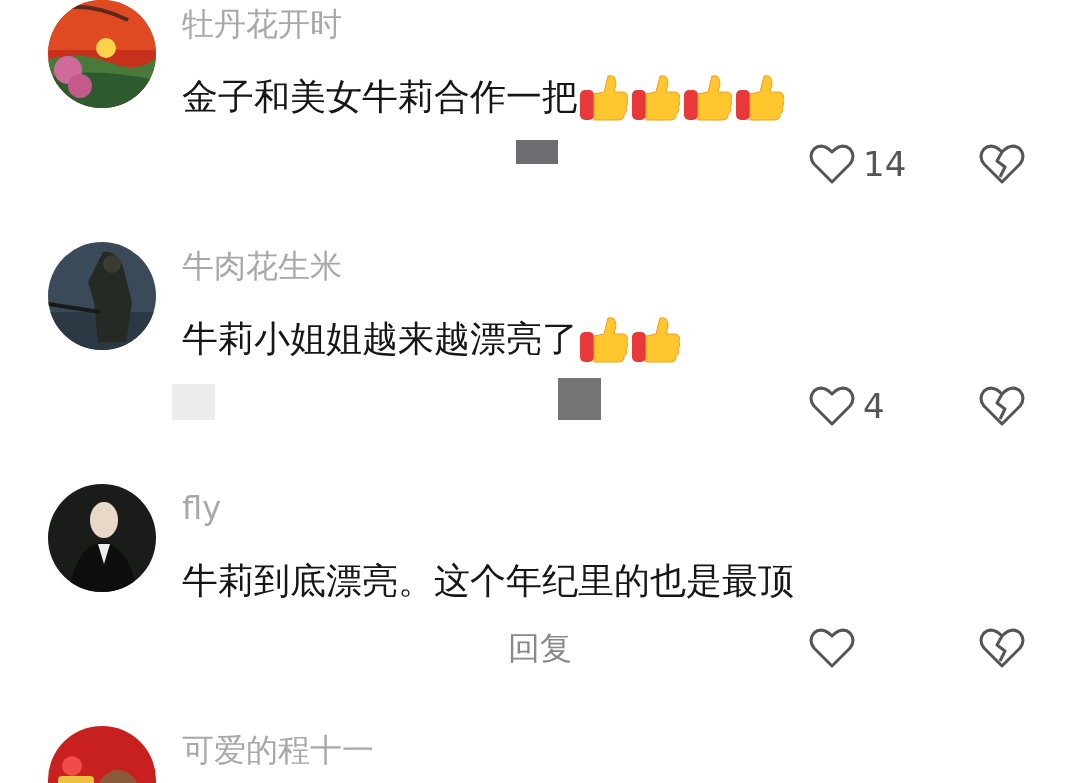  I want to click on like-count: 14, so click(885, 164).